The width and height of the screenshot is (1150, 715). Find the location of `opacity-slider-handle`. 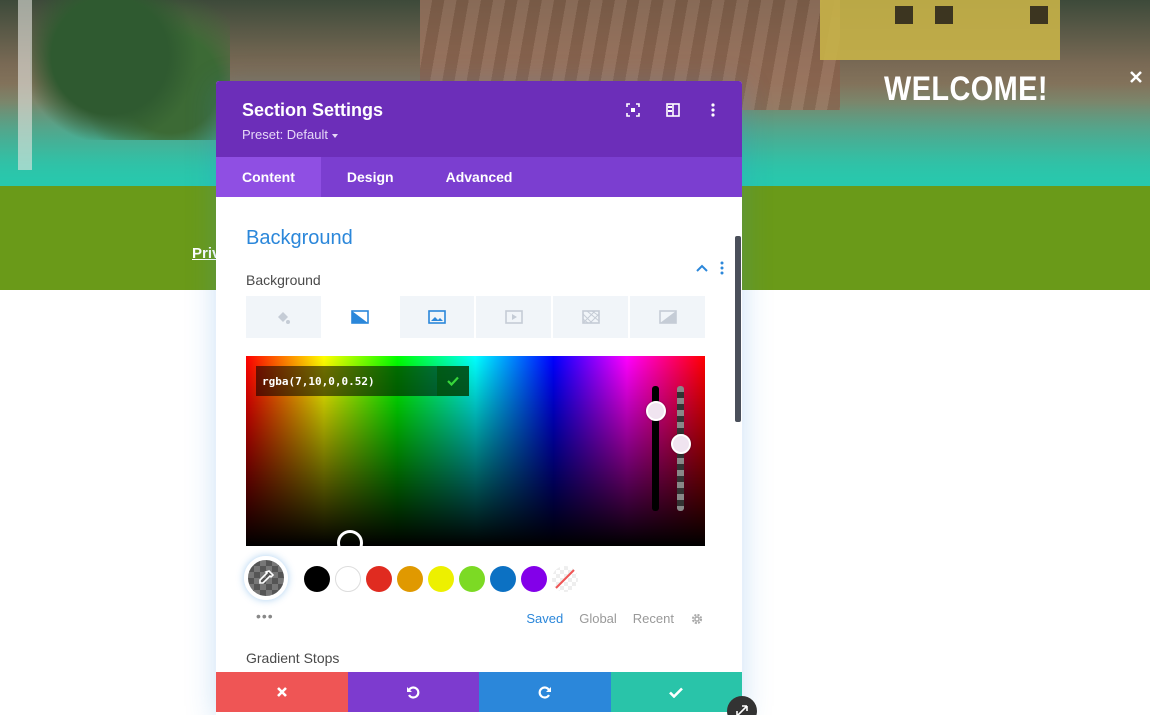

opacity-slider-handle is located at coordinates (681, 444).